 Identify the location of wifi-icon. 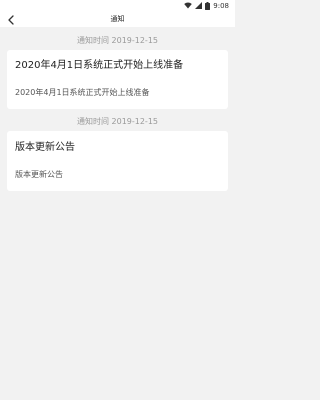
(188, 5).